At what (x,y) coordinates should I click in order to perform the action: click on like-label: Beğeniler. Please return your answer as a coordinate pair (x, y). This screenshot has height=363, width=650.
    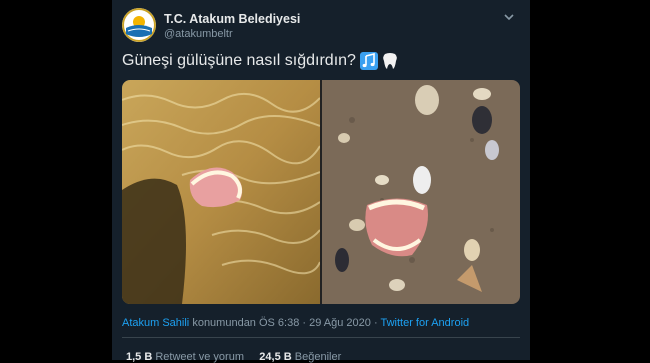
    Looking at the image, I should click on (316, 357).